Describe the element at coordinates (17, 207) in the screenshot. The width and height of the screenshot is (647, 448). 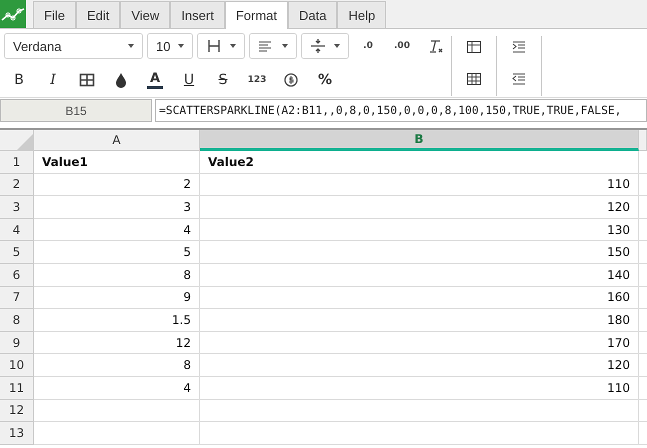
I see `row-header: 3` at that location.